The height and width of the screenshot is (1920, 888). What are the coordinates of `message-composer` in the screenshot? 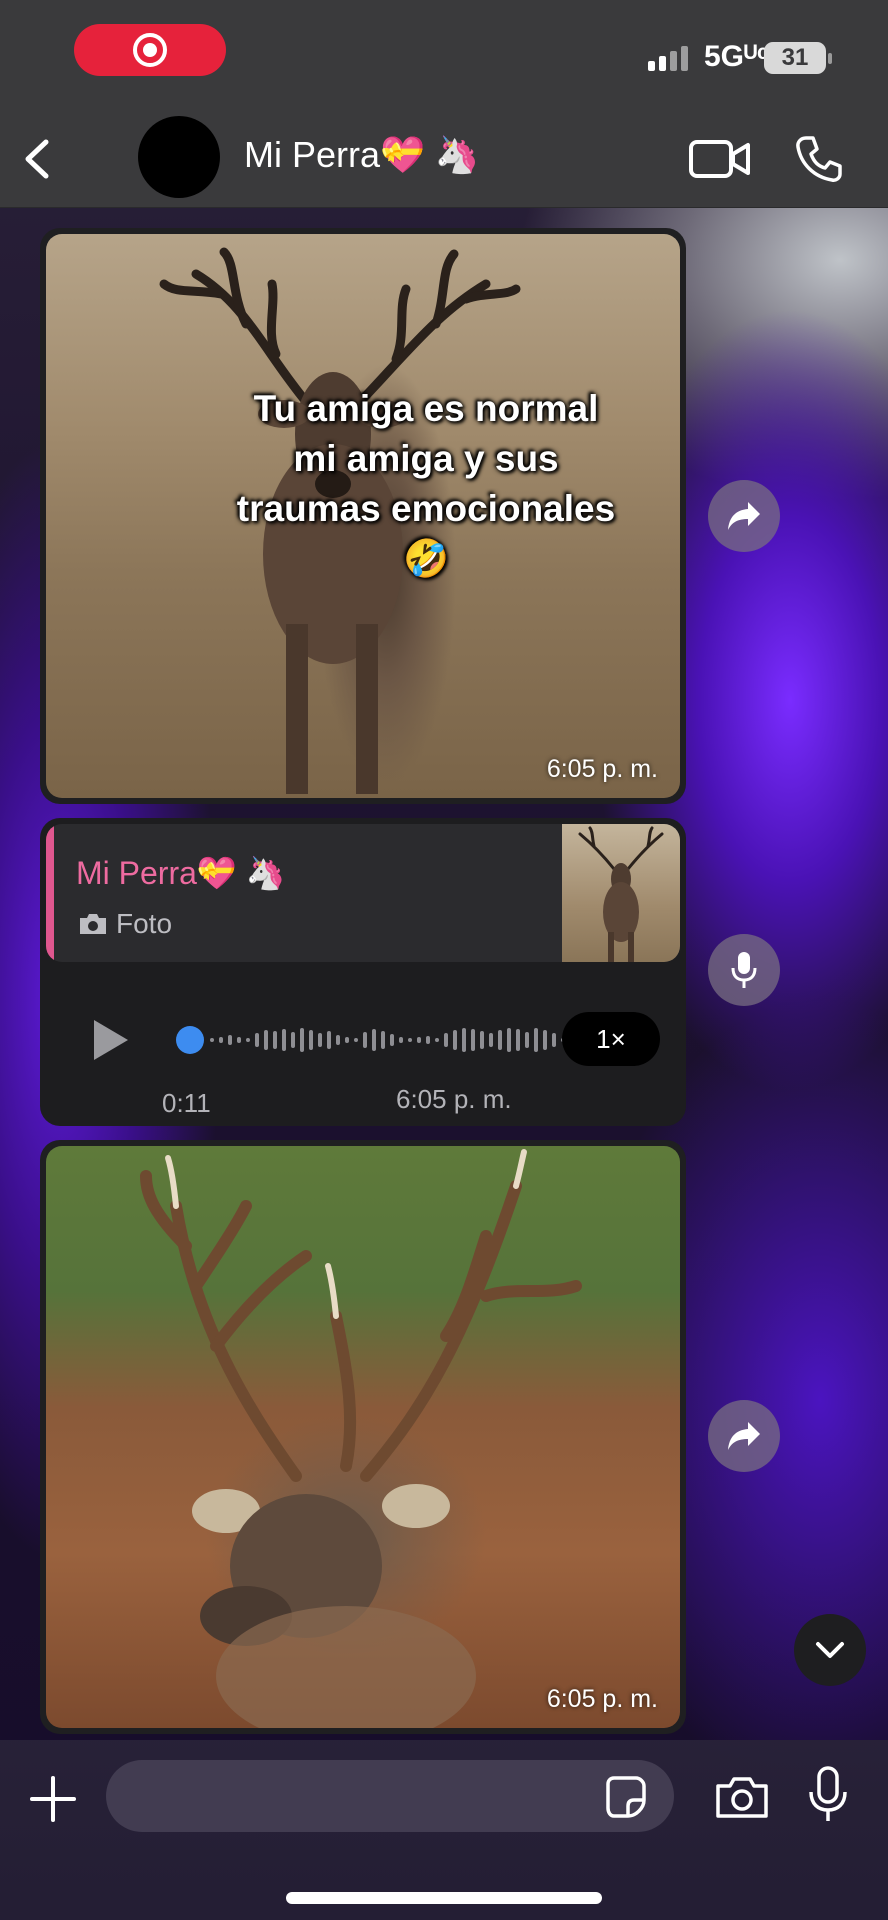 It's located at (444, 1830).